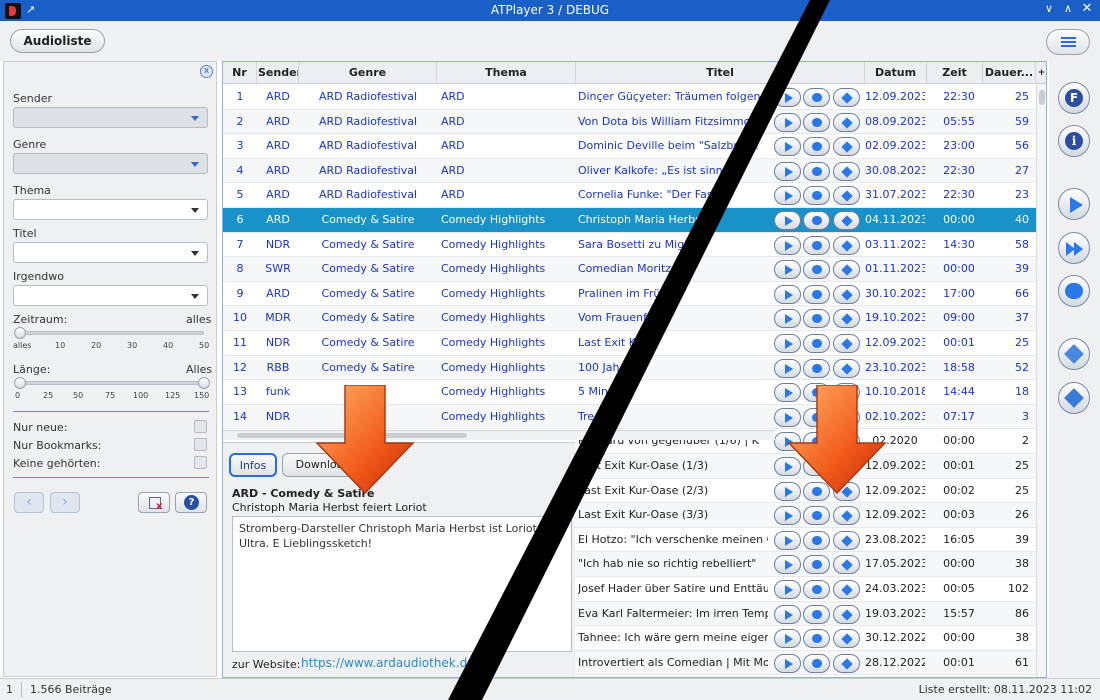 This screenshot has width=1100, height=700. What do you see at coordinates (110, 117) in the screenshot?
I see `sender-combo` at bounding box center [110, 117].